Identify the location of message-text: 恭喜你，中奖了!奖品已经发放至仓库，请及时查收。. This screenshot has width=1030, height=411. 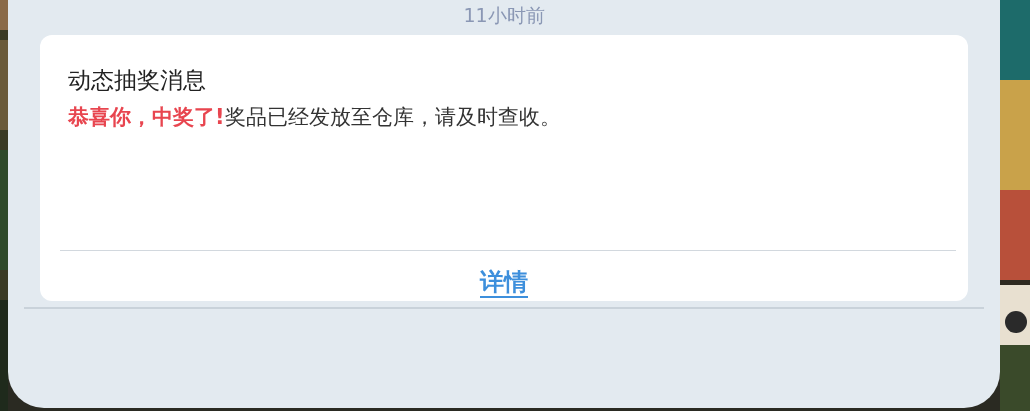
(315, 117).